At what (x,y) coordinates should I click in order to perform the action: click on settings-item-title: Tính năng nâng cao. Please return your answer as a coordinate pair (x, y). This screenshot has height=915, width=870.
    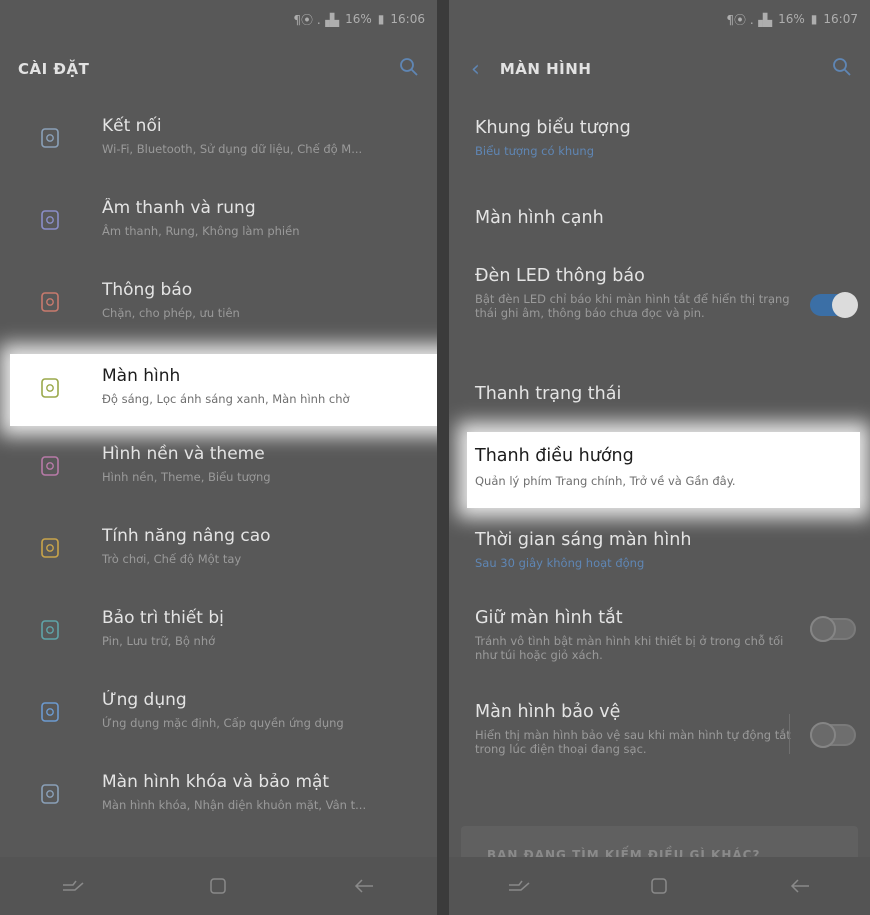
    Looking at the image, I should click on (186, 536).